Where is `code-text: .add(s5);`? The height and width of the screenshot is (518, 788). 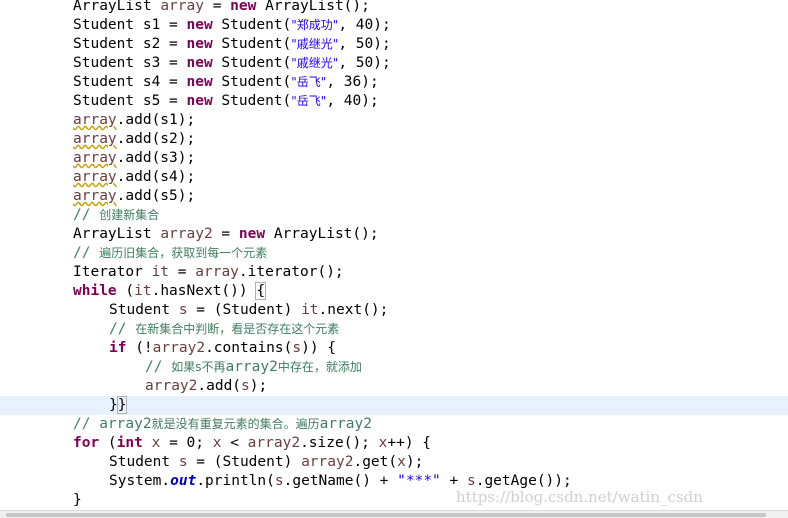 code-text: .add(s5); is located at coordinates (156, 196).